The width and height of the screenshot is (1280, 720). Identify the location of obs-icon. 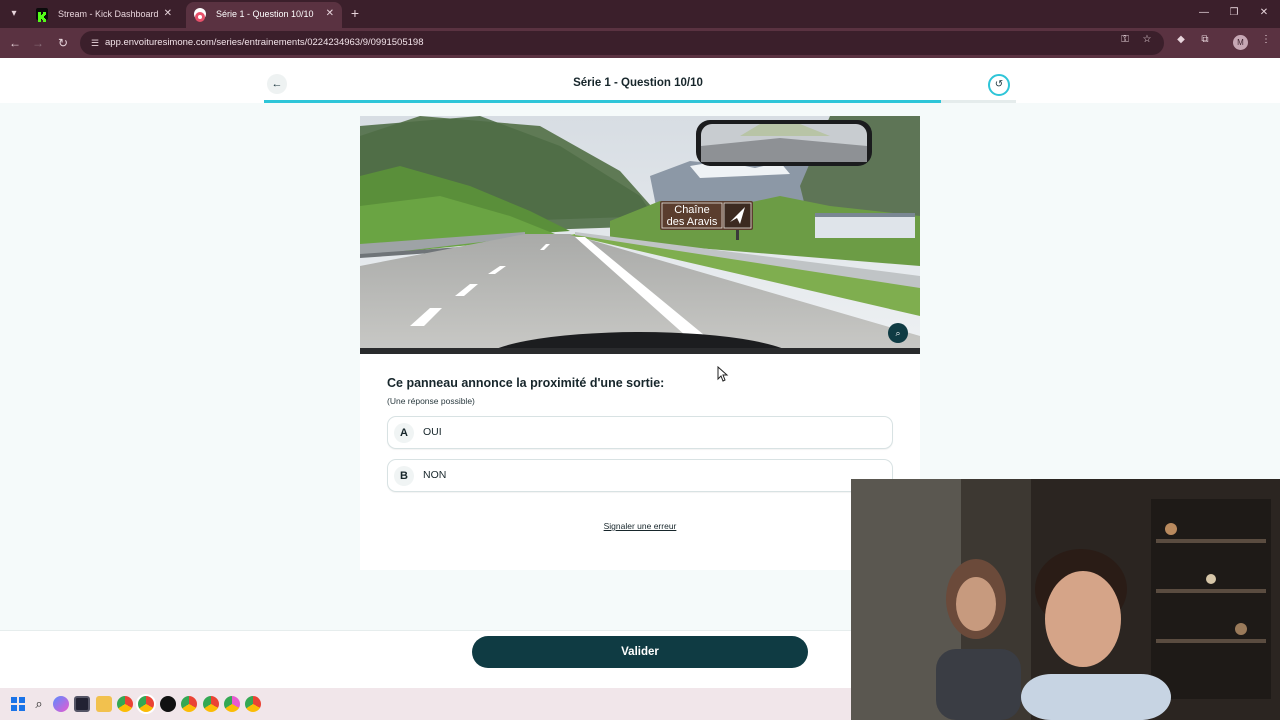
(168, 704).